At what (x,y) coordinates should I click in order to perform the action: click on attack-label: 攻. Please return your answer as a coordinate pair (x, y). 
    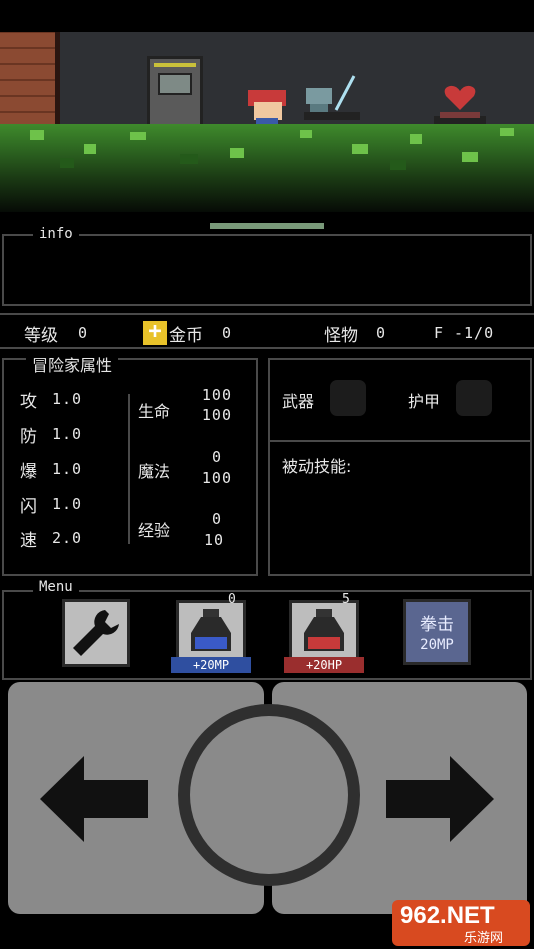
    Looking at the image, I should click on (28, 402).